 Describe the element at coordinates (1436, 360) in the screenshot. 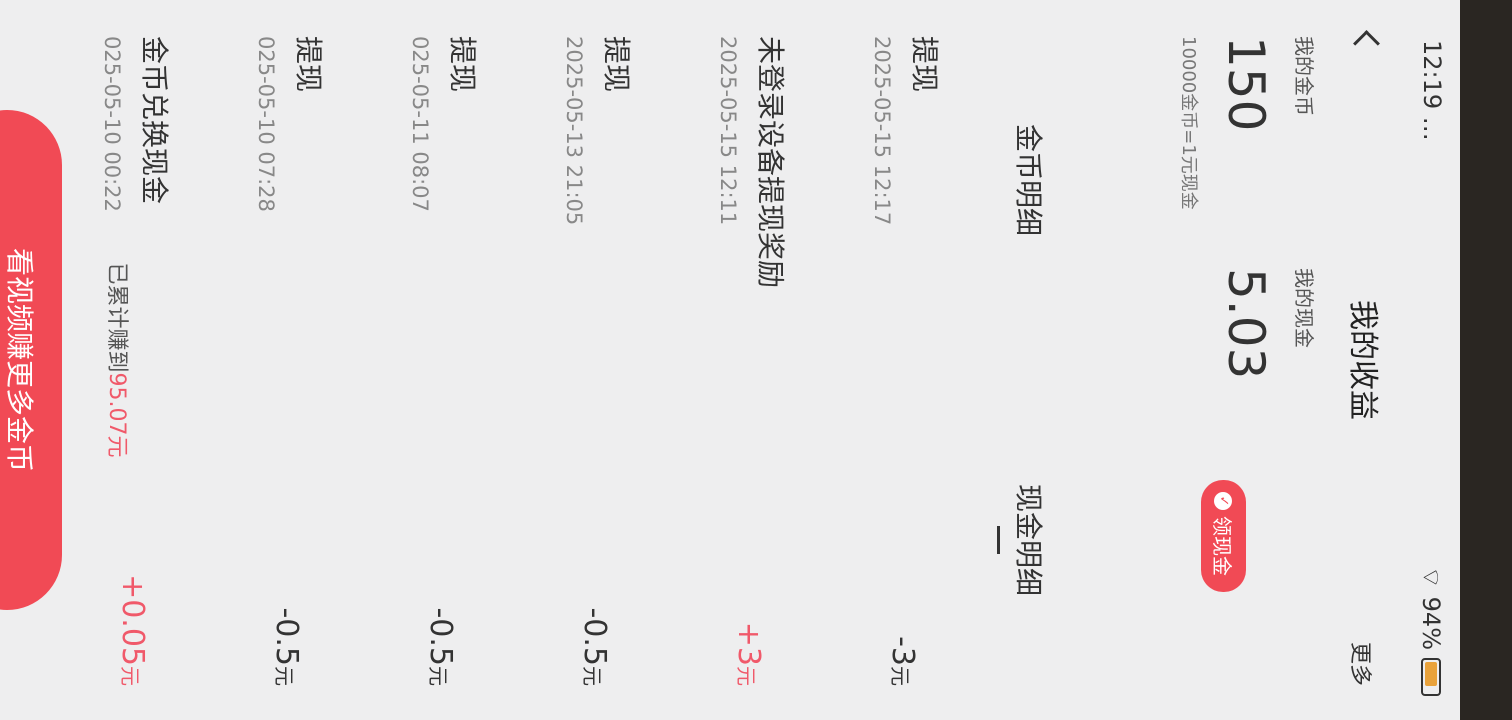

I see `status-bar: 12:19 … ⌔ 94%` at that location.